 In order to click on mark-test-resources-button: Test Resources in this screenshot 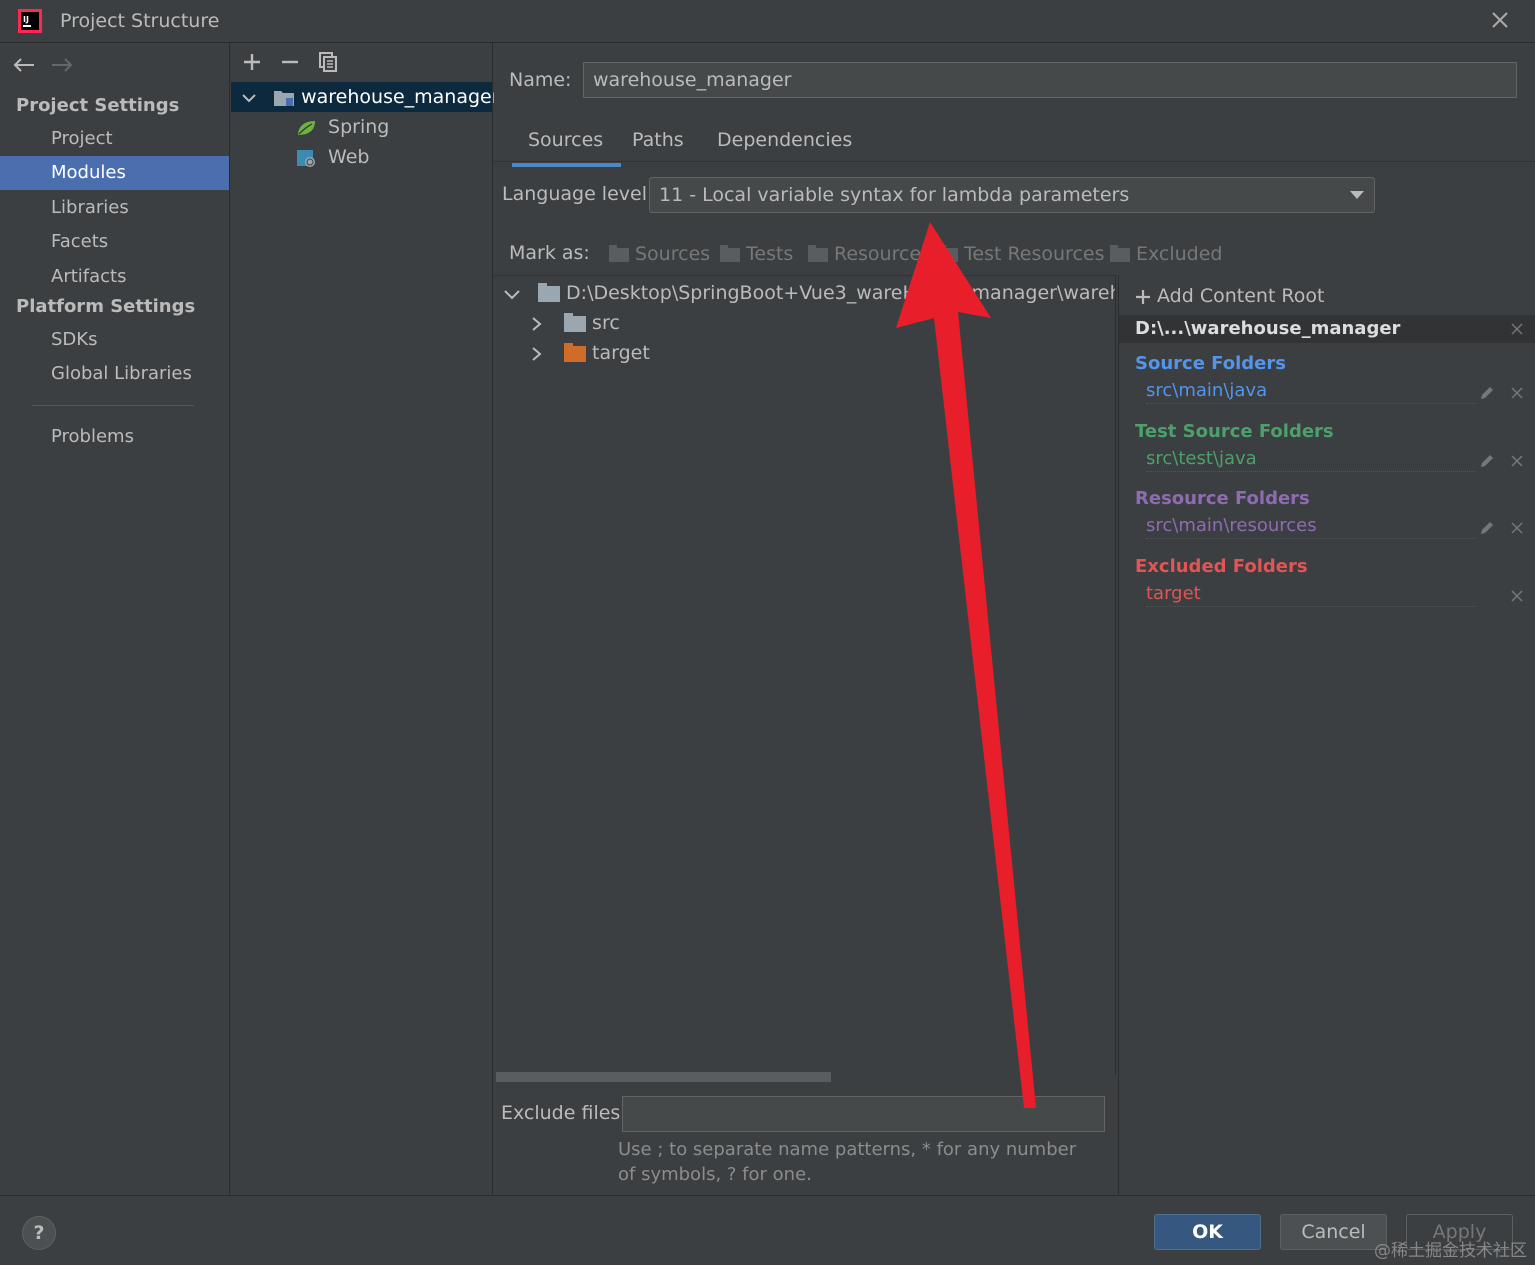, I will do `click(1021, 254)`.